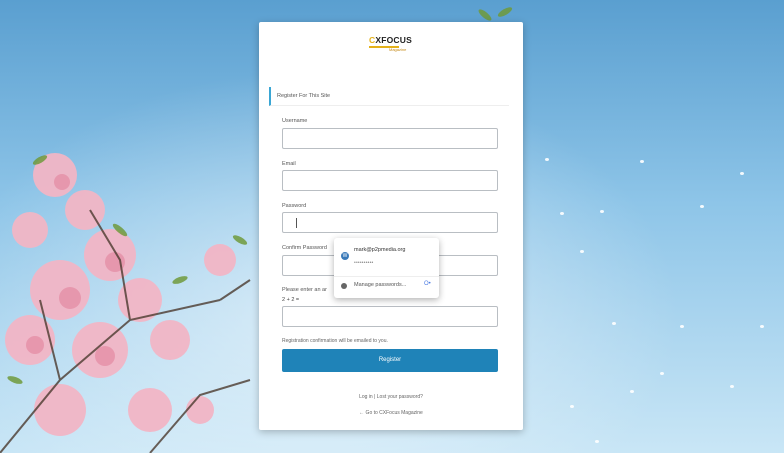 Image resolution: width=784 pixels, height=453 pixels. I want to click on logo-subtitle: Magazine, so click(398, 49).